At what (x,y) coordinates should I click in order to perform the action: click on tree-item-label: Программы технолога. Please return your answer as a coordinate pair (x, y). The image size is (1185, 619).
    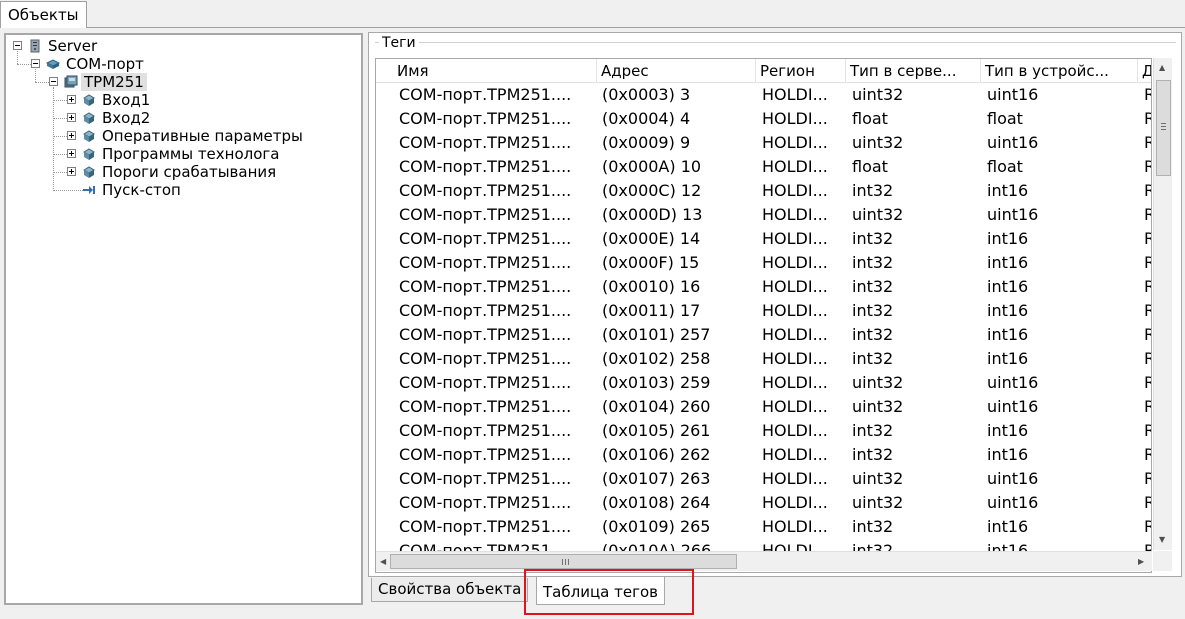
    Looking at the image, I should click on (191, 154).